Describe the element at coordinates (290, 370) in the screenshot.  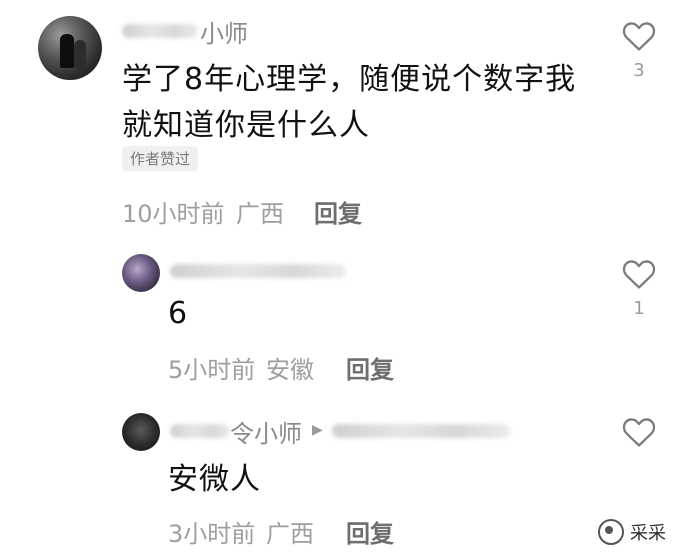
I see `reply-location: 安徽` at that location.